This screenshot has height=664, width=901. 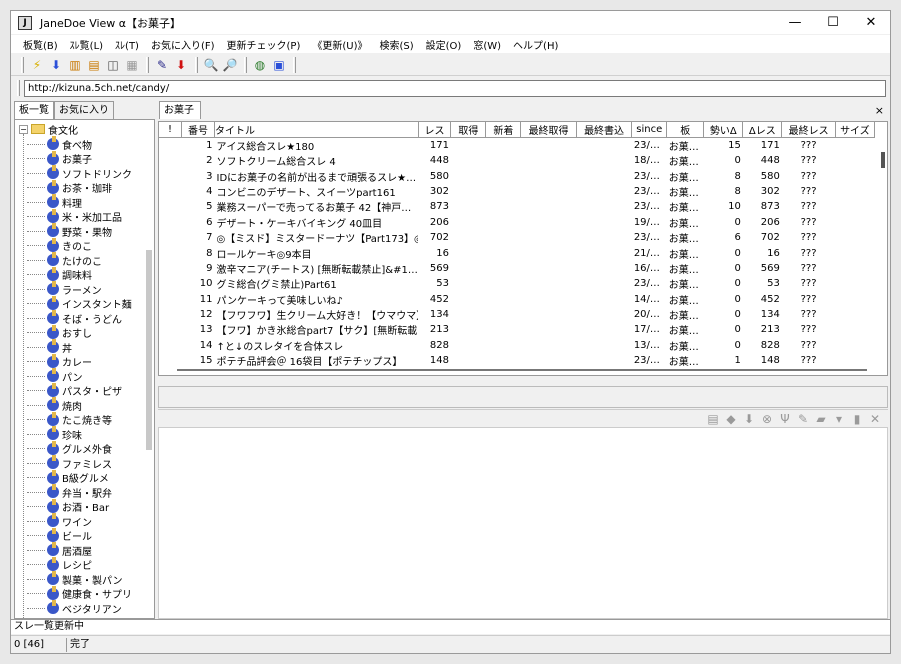 I want to click on table-row: 6 デザート・ケーキバイキング 40皿目 206 19/… お菓… 0 206???, so click(x=517, y=222).